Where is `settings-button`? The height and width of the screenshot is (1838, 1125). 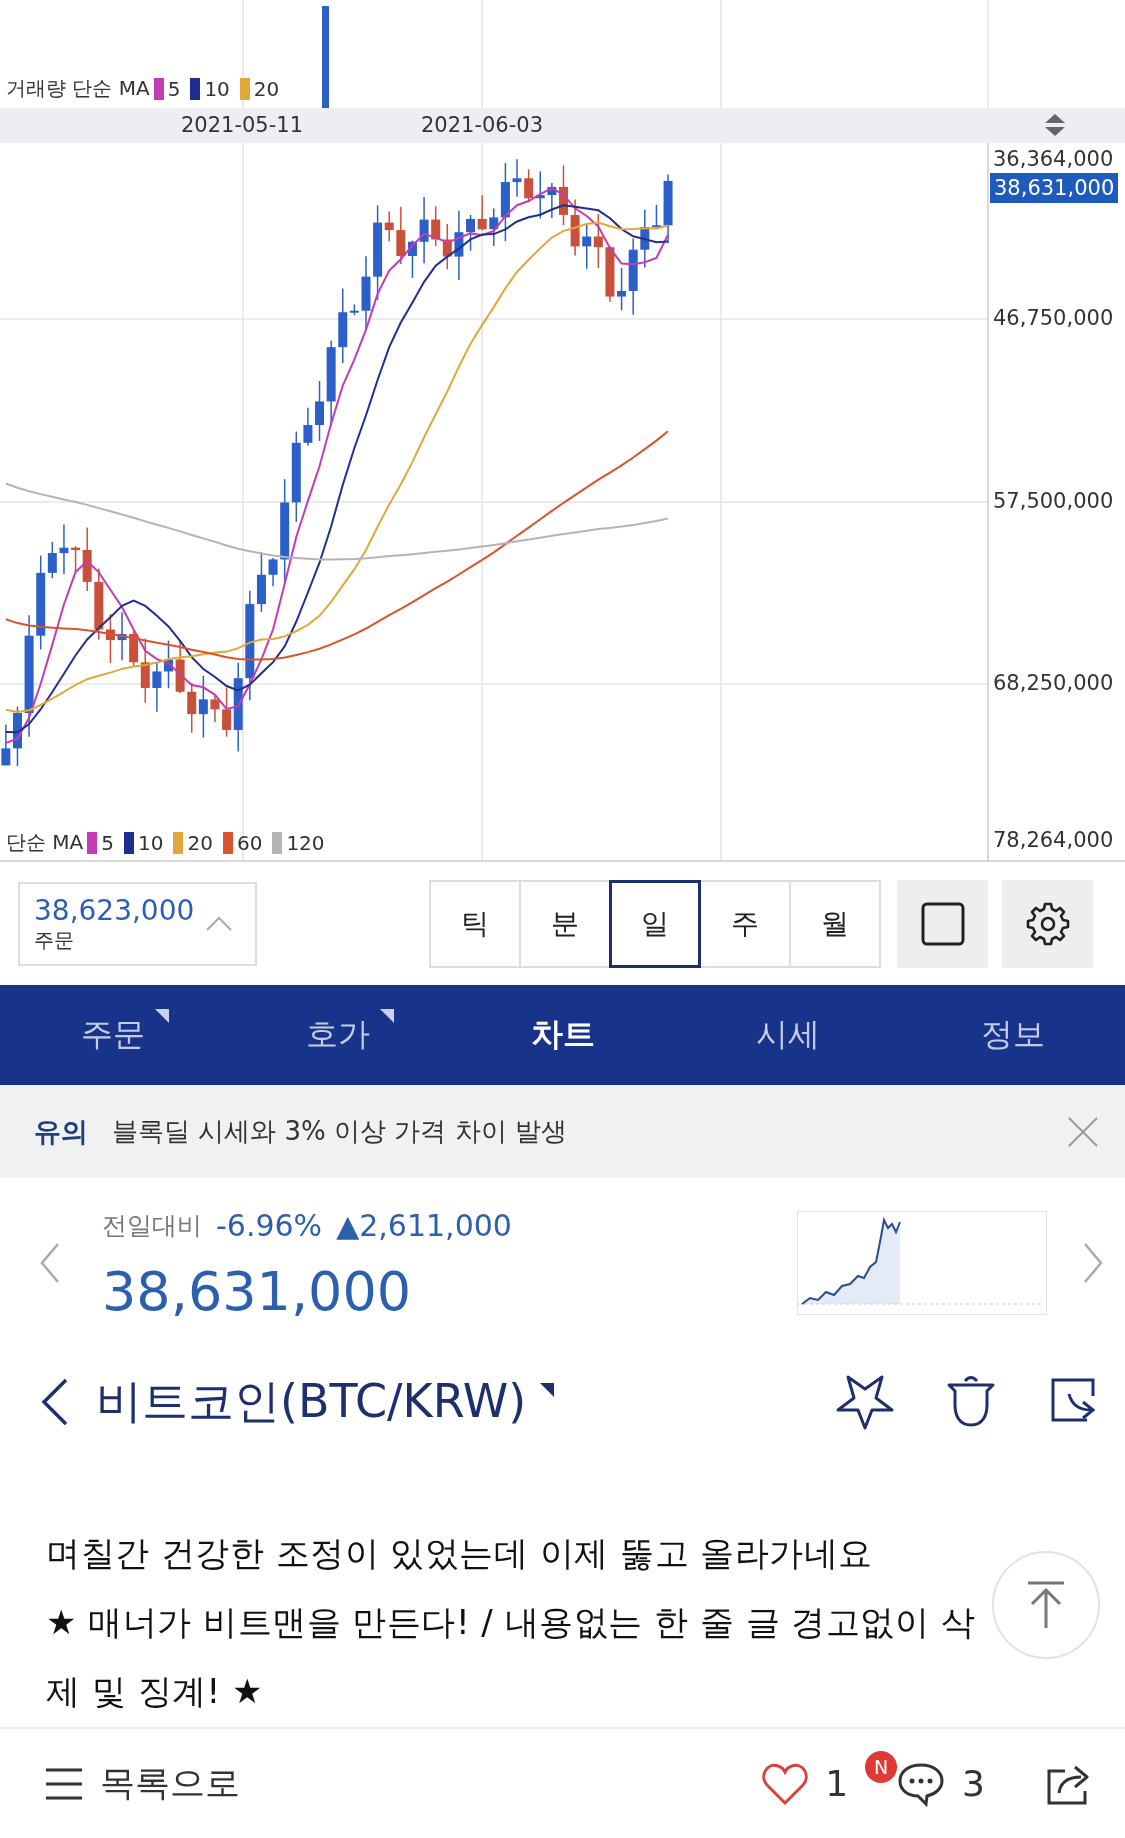
settings-button is located at coordinates (1047, 923).